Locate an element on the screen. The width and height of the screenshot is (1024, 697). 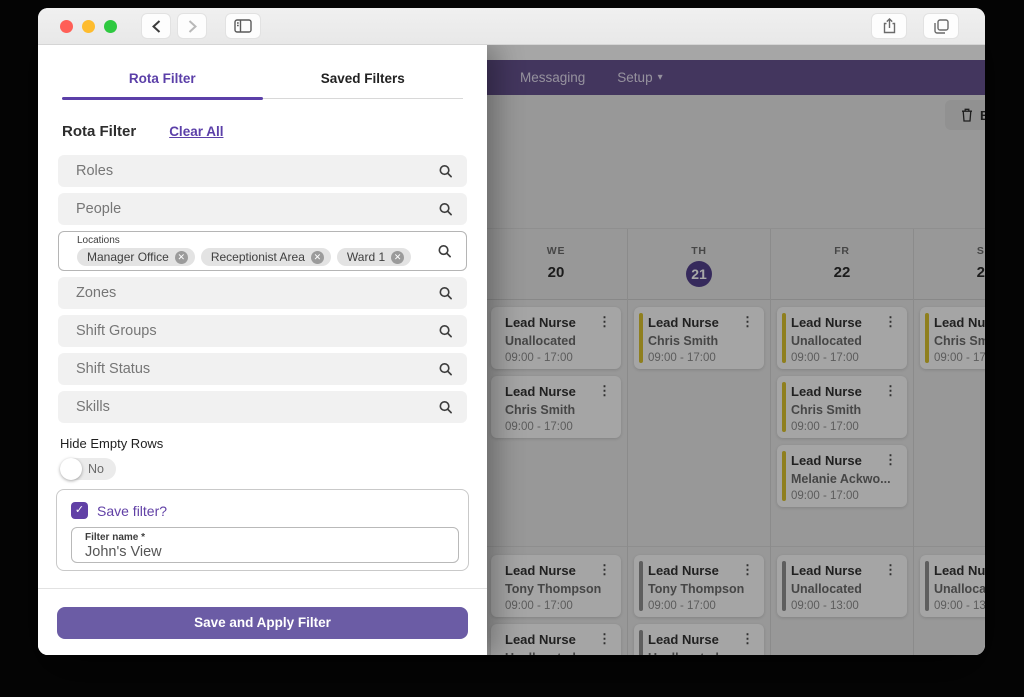
clear-all-link: Clear All is located at coordinates (196, 131).